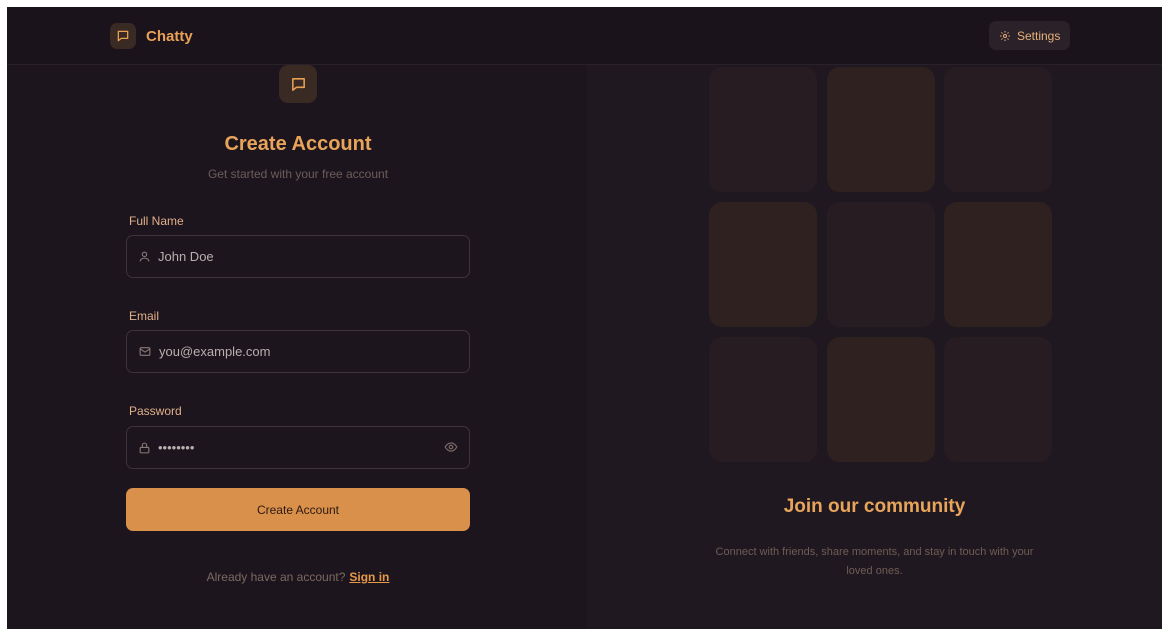  Describe the element at coordinates (145, 351) in the screenshot. I see `mail-icon` at that location.